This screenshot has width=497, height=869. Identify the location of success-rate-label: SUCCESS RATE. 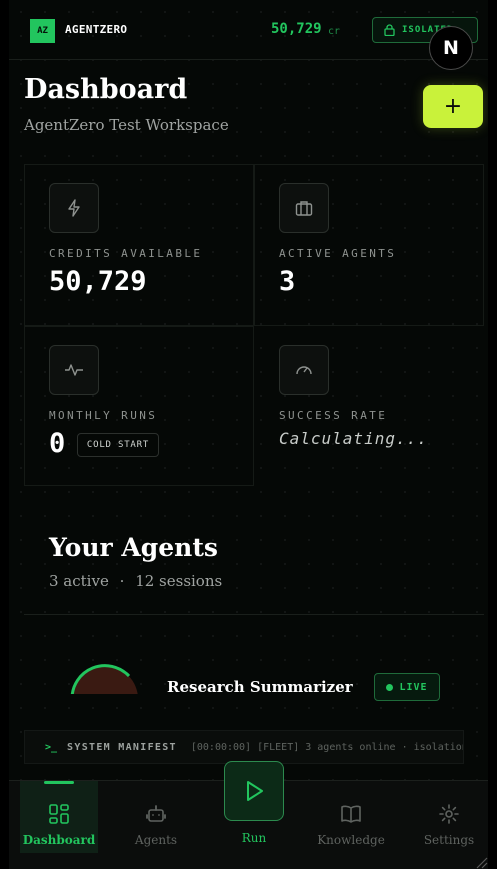
(333, 415).